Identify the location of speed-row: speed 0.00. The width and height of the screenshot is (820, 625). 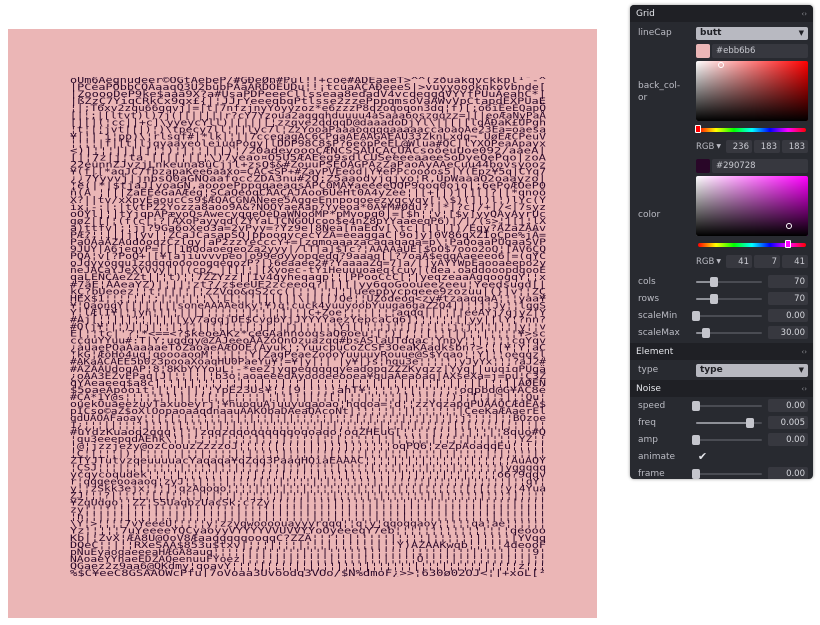
(721, 405).